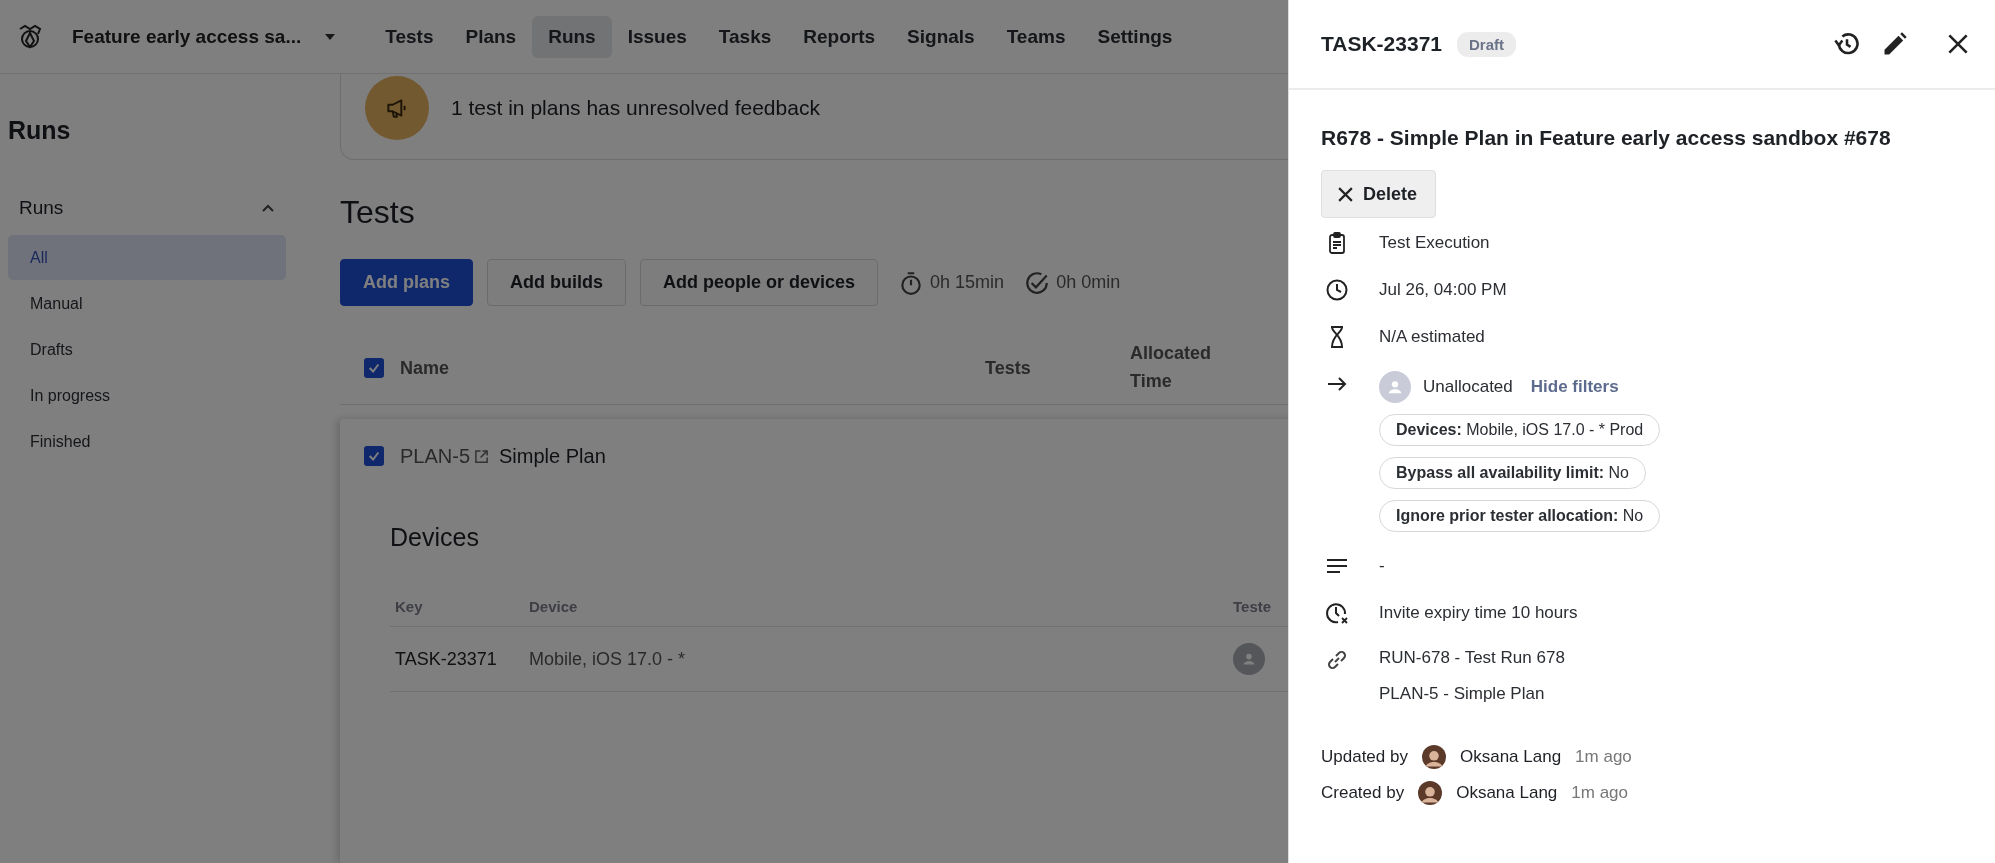  What do you see at coordinates (147, 208) in the screenshot?
I see `section-toggle: Runs` at bounding box center [147, 208].